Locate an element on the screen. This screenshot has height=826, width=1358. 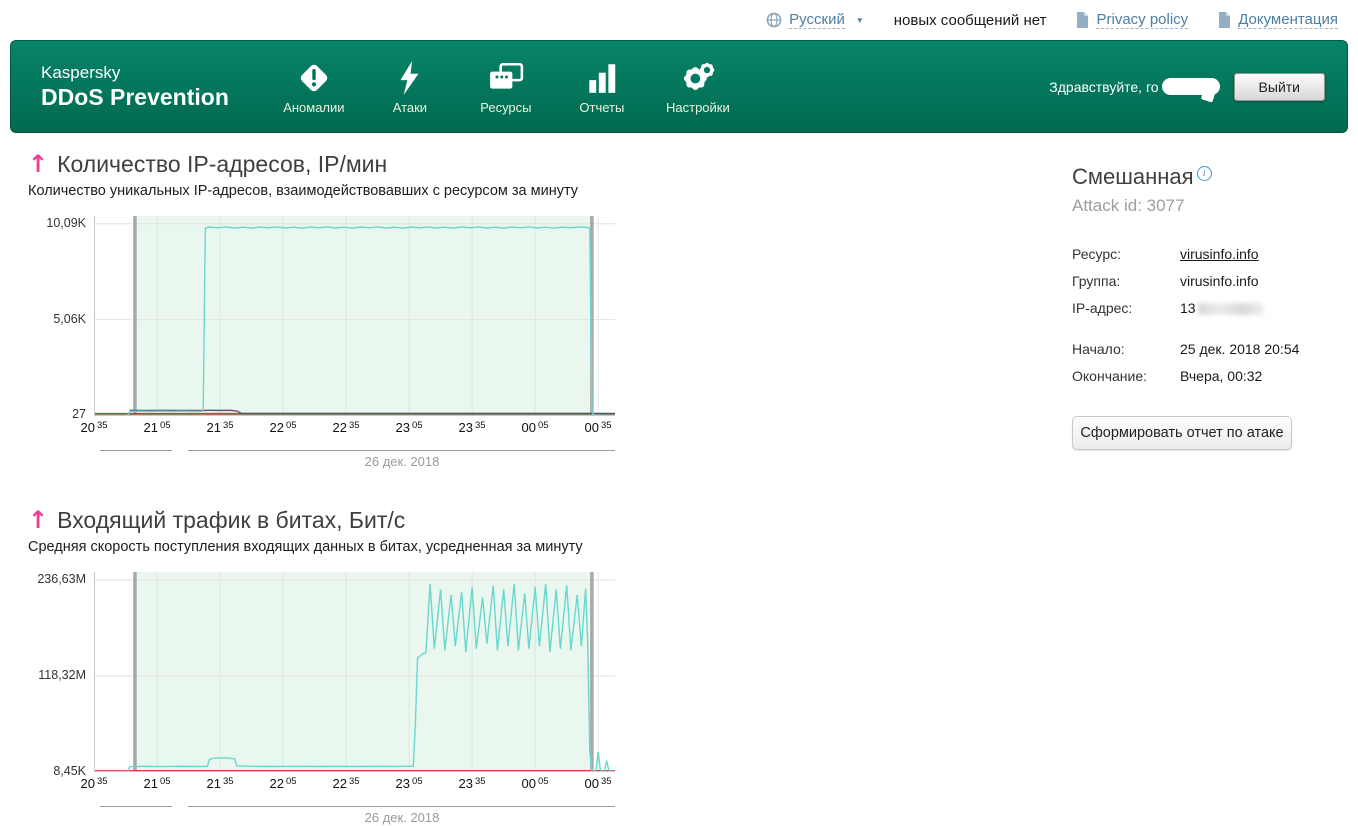
bar-chart-icon is located at coordinates (602, 77).